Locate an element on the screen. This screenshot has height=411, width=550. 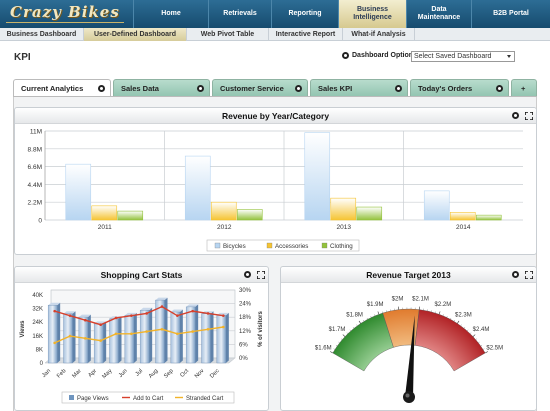
gauge-pivot-highlight is located at coordinates (407, 395).